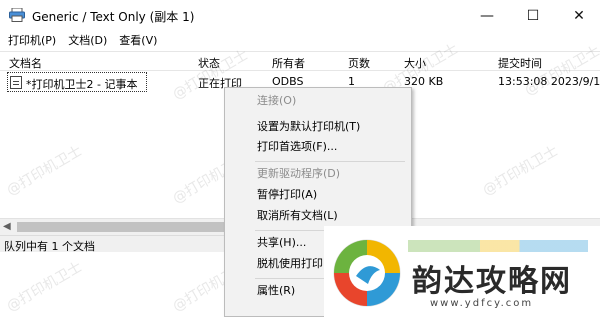 This screenshot has height=317, width=600. I want to click on title-bar: Generic / Text Only (副本 1) — ☐ ✕, so click(300, 15).